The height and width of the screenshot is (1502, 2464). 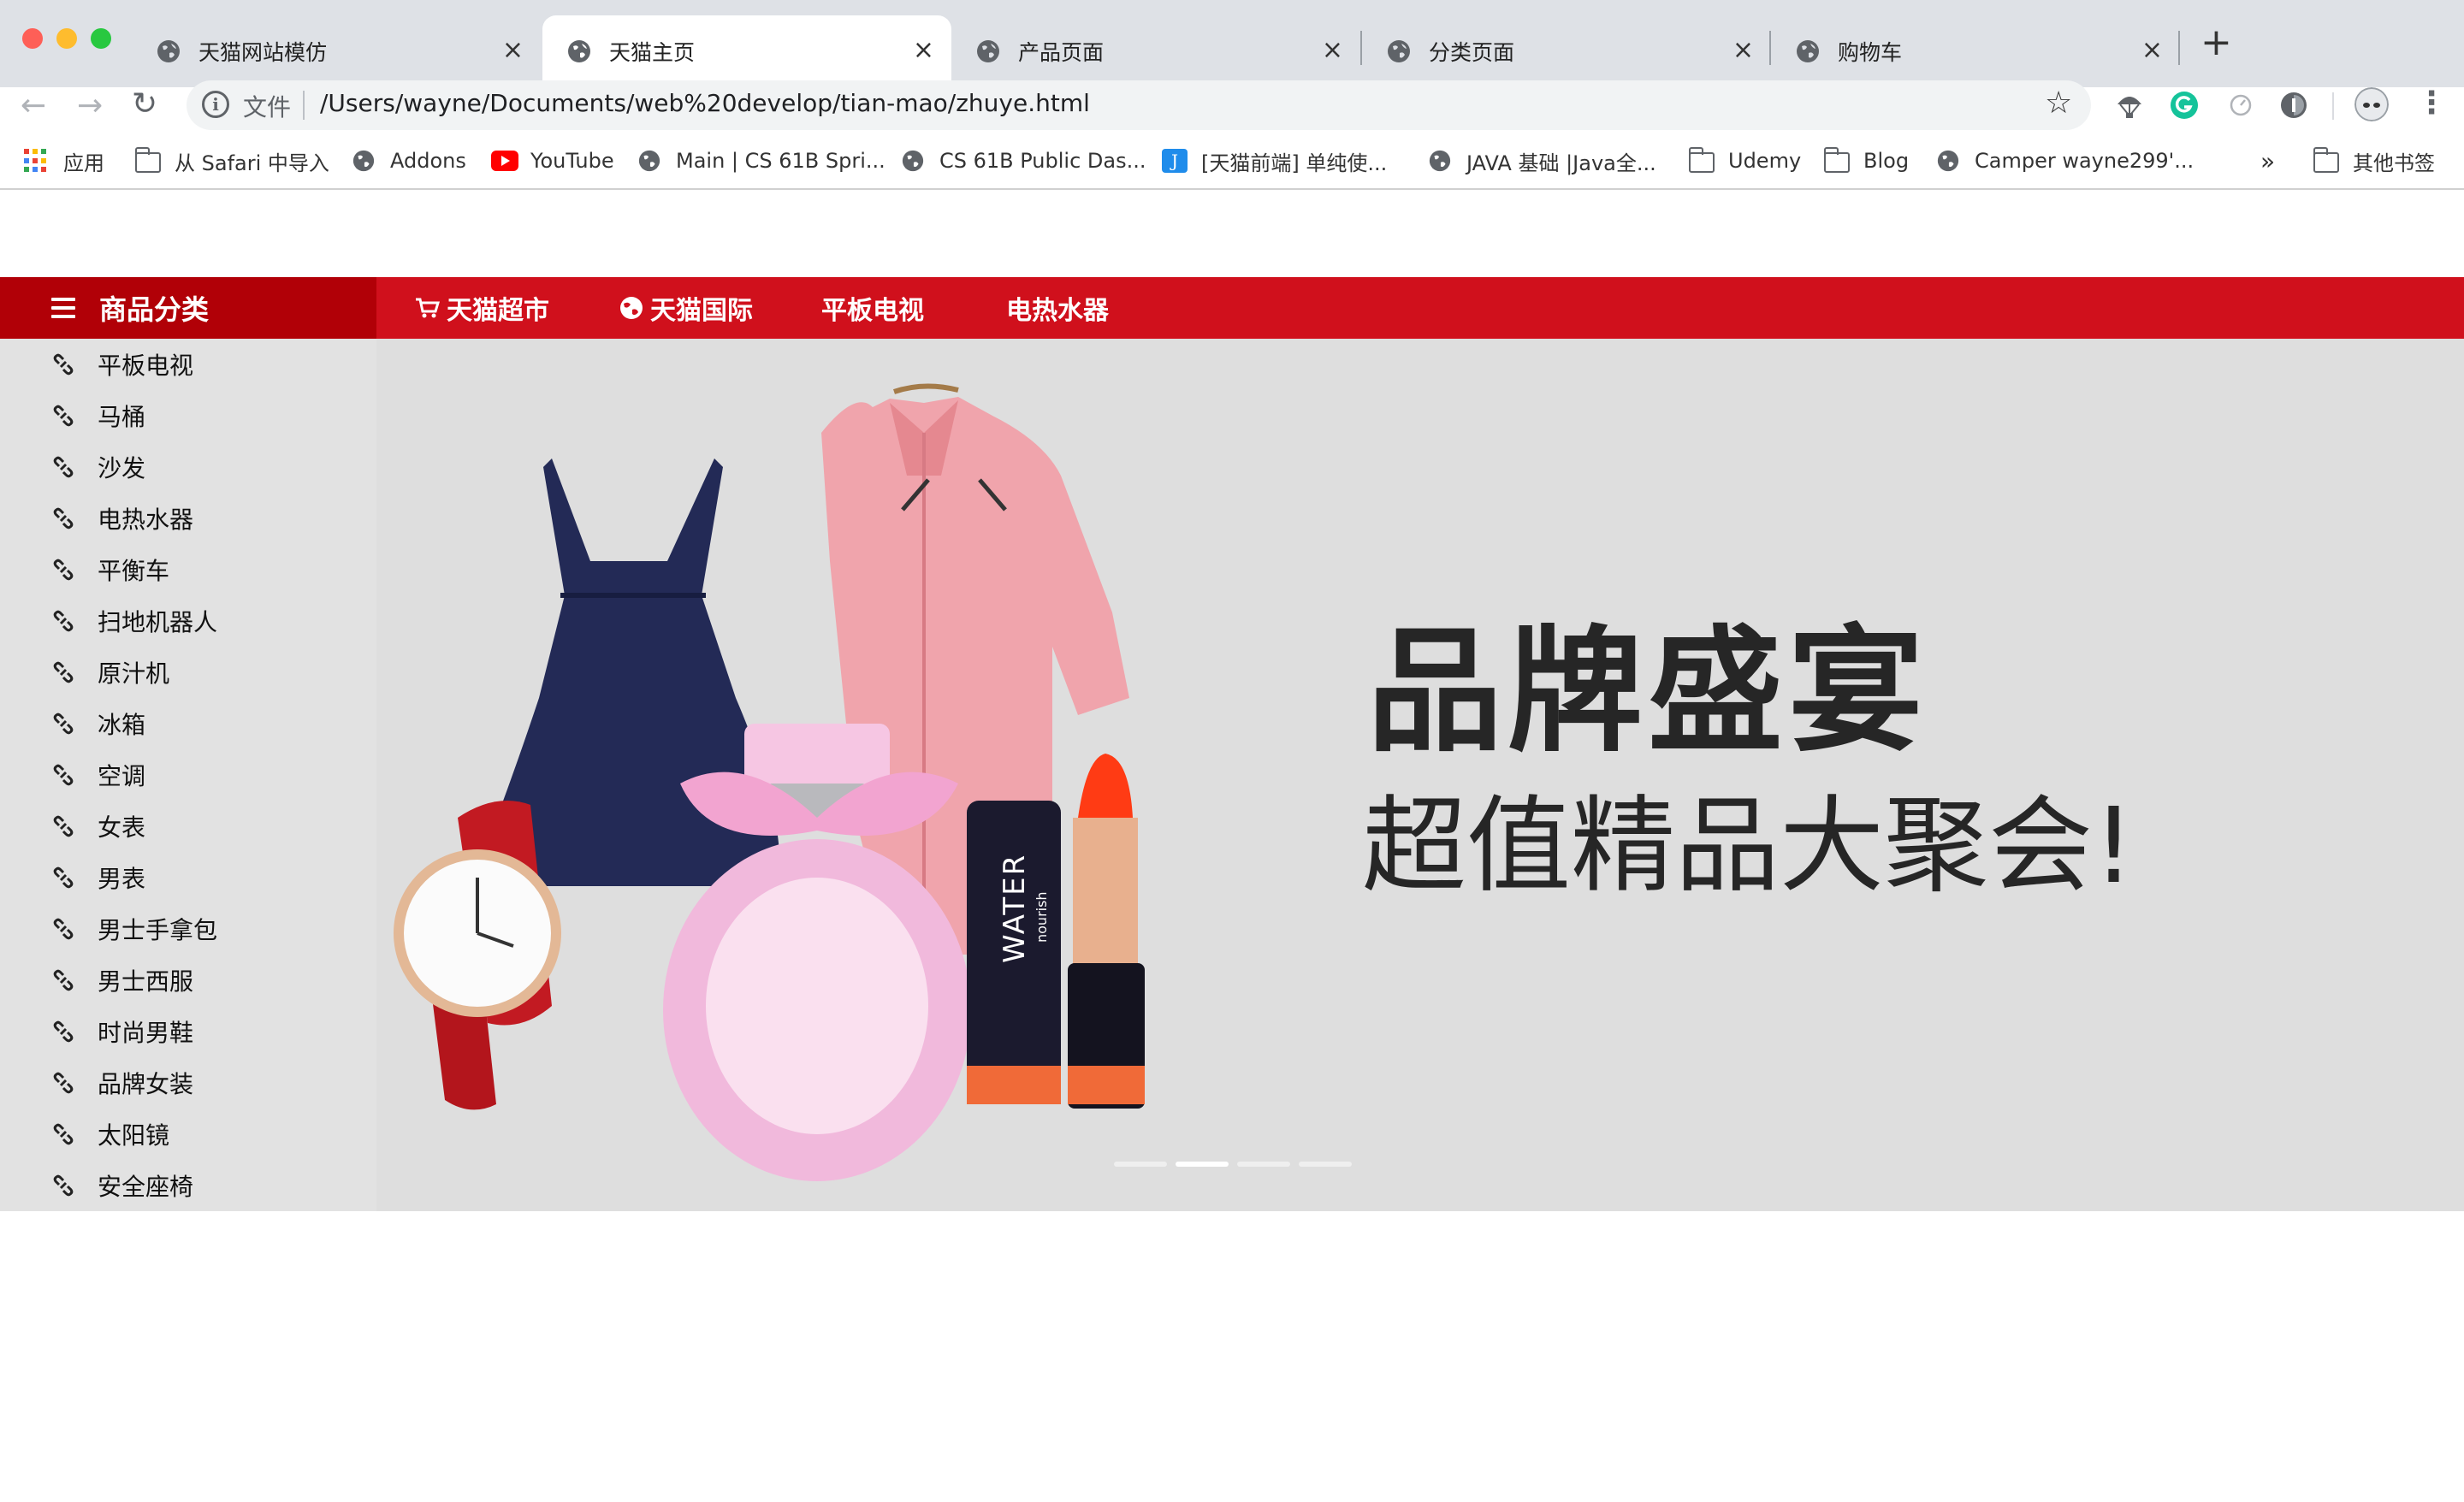 I want to click on banner-headline: 品牌盛宴, so click(x=1647, y=692).